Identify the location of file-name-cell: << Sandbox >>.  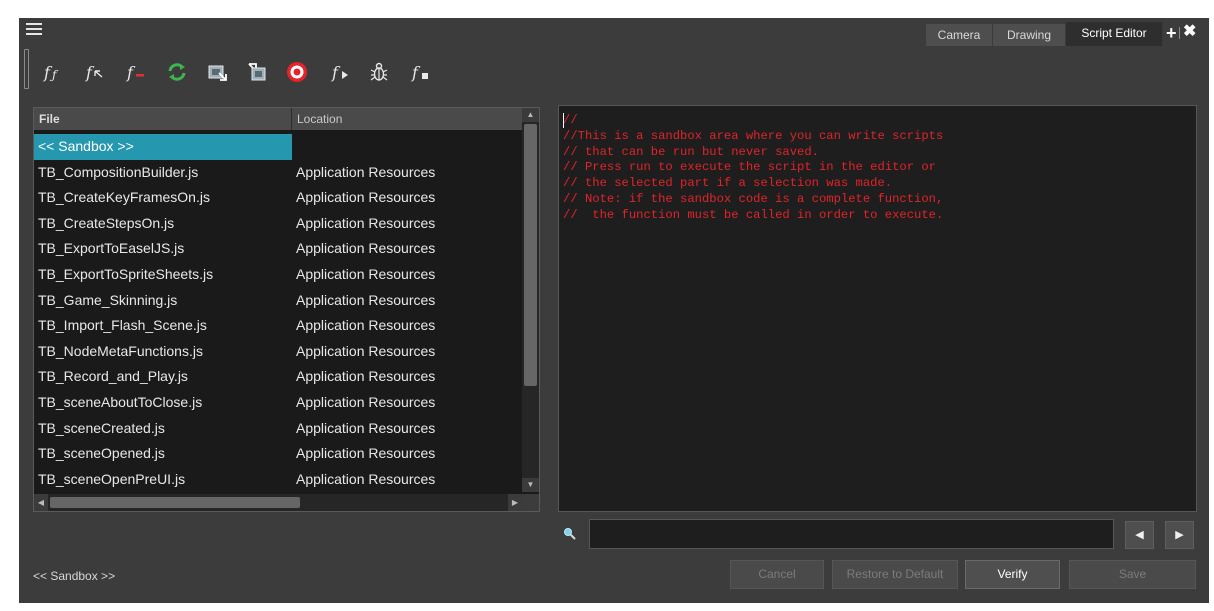
(163, 147).